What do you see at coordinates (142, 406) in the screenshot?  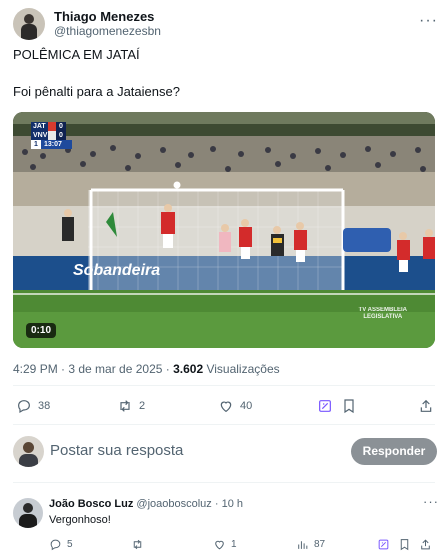 I see `repost-count: 2` at bounding box center [142, 406].